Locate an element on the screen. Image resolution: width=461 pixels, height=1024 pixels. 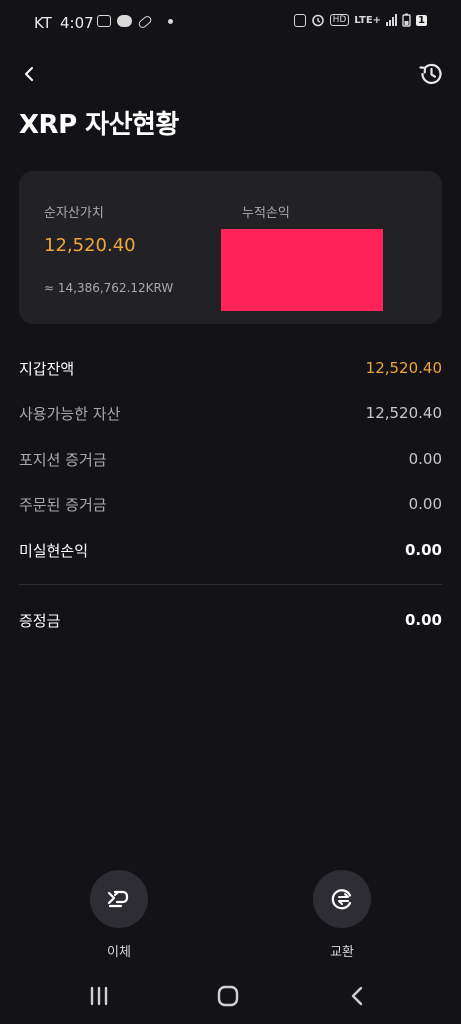
available-asset-value: 12,520.40 is located at coordinates (403, 413).